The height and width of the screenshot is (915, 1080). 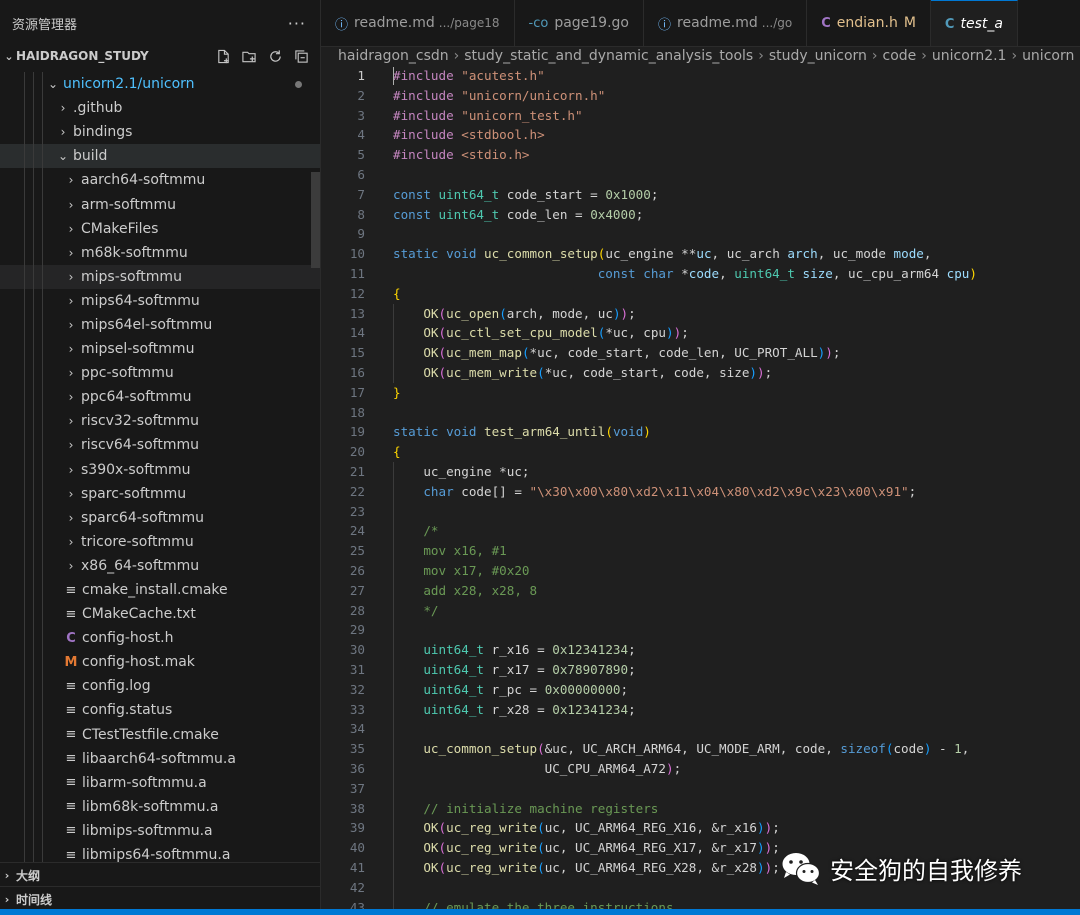 What do you see at coordinates (700, 809) in the screenshot?
I see `code-line: 38 // initialize machine registers` at bounding box center [700, 809].